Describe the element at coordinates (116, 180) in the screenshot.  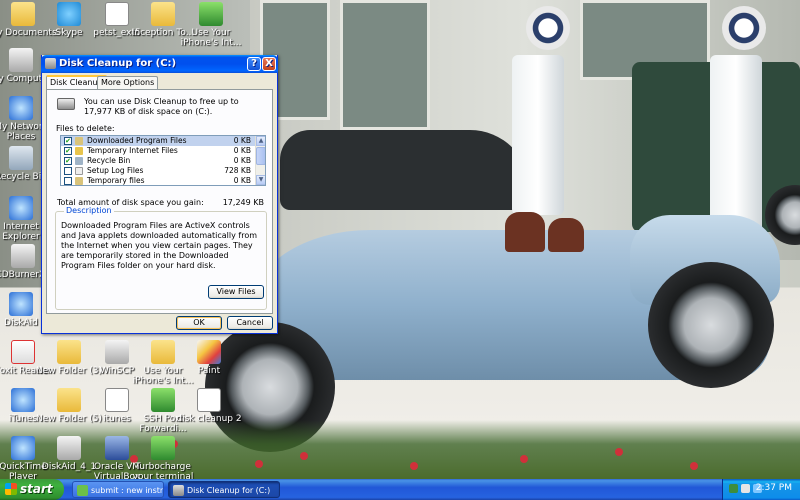
I see `file-name: Temporary files` at that location.